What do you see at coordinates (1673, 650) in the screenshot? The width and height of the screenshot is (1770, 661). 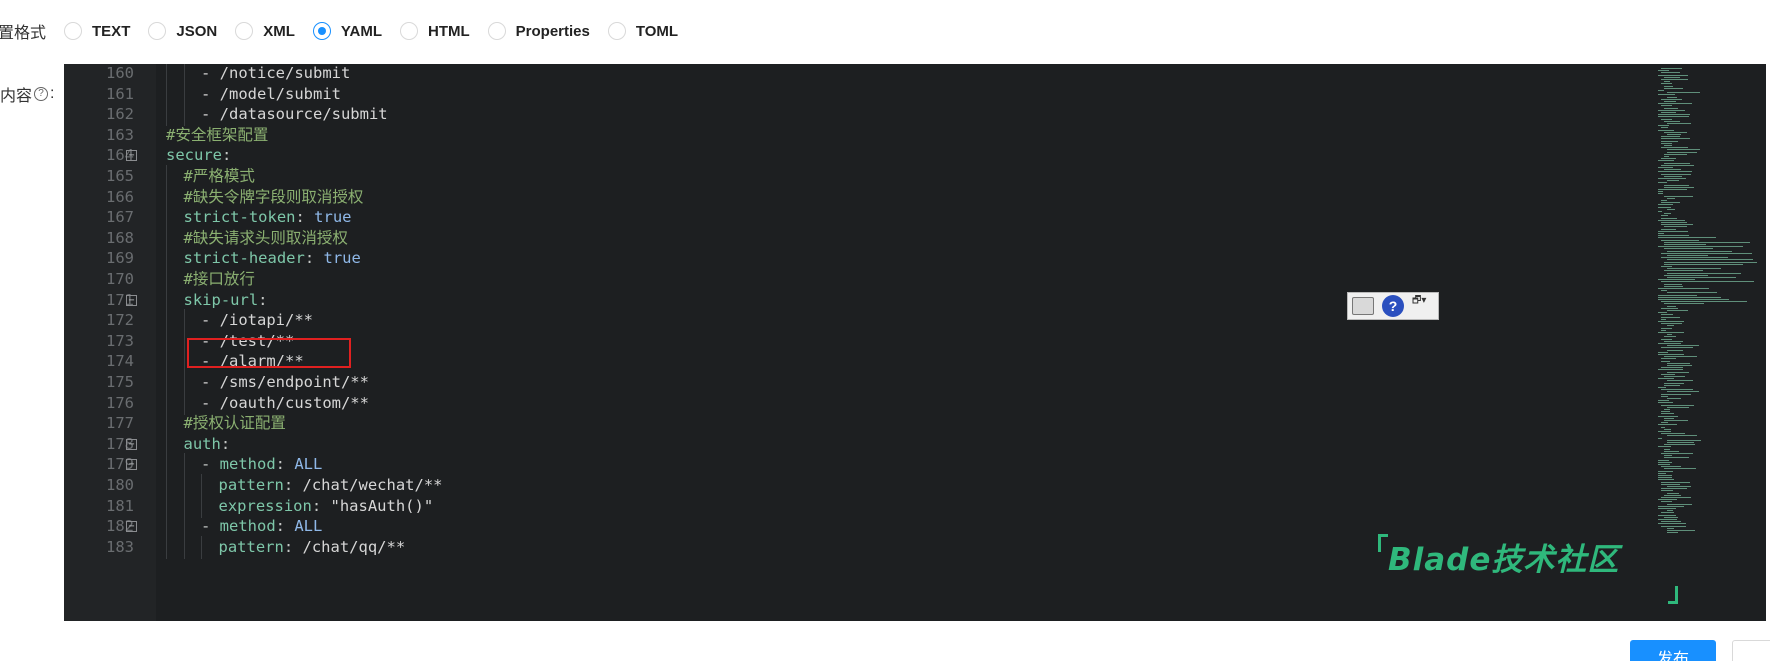 I see `publish-button: 发布` at bounding box center [1673, 650].